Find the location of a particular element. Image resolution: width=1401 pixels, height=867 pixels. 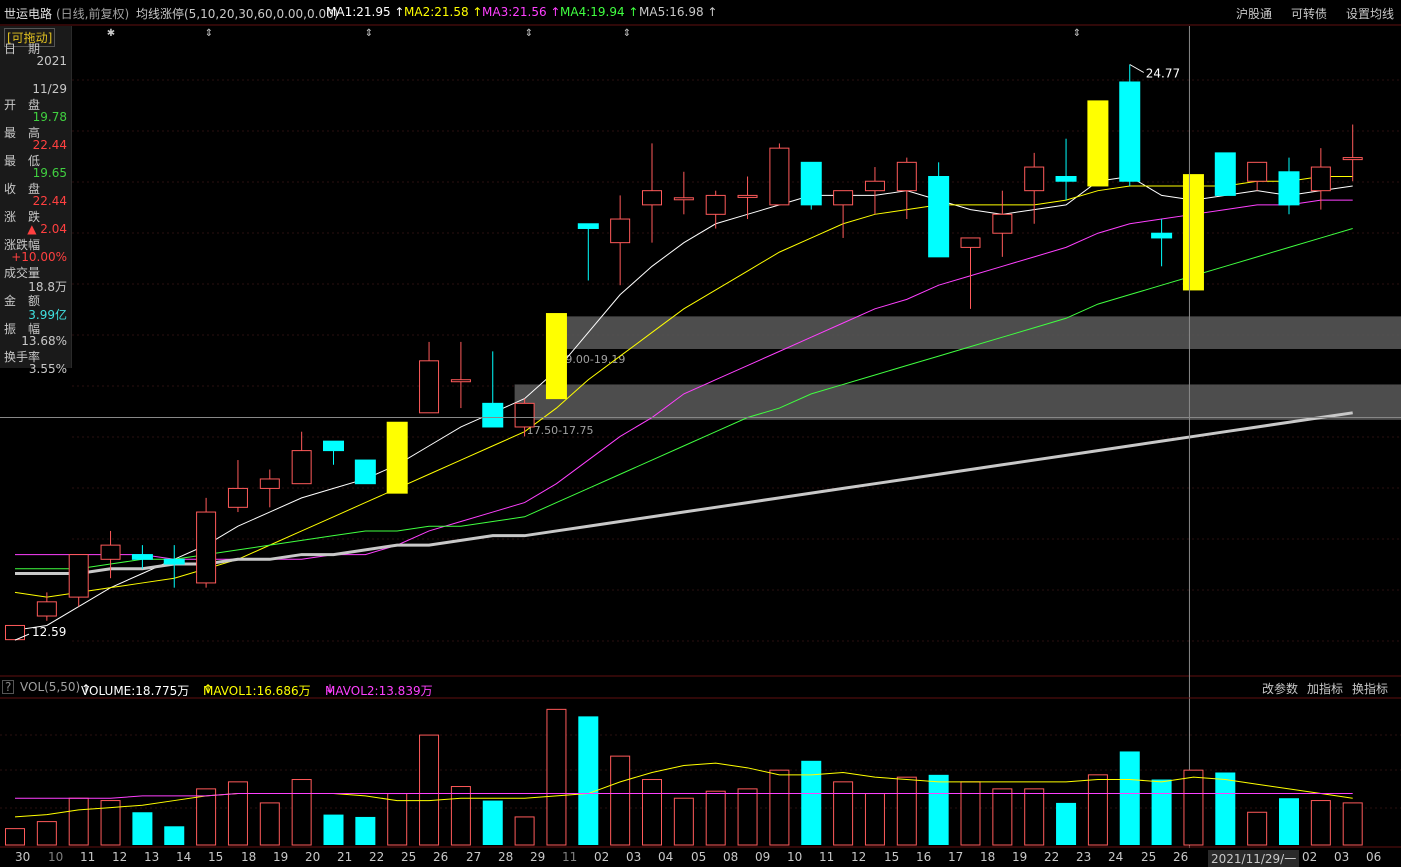

vol-title: VOL(5,50) is located at coordinates (50, 687).